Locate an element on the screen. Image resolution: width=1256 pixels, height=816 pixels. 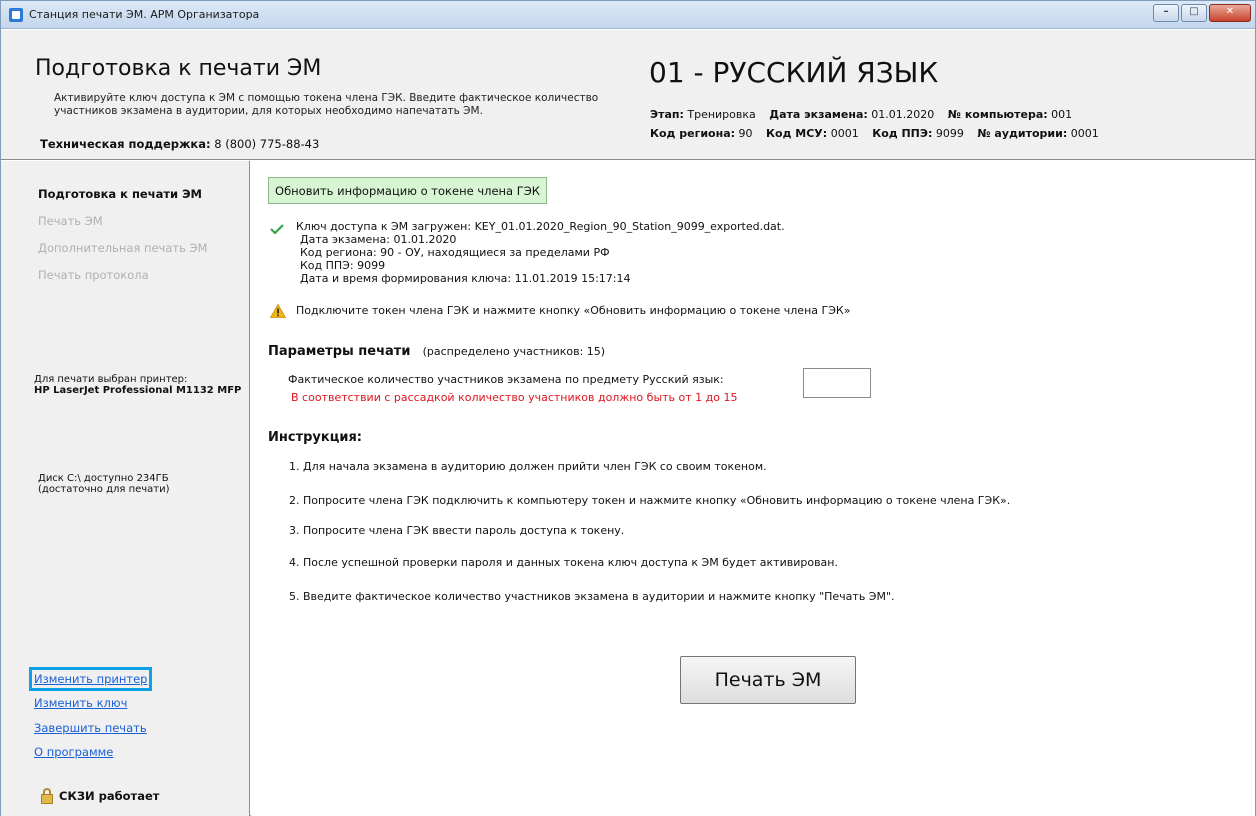
exam-date-label: Дата экзамена: is located at coordinates (818, 114).